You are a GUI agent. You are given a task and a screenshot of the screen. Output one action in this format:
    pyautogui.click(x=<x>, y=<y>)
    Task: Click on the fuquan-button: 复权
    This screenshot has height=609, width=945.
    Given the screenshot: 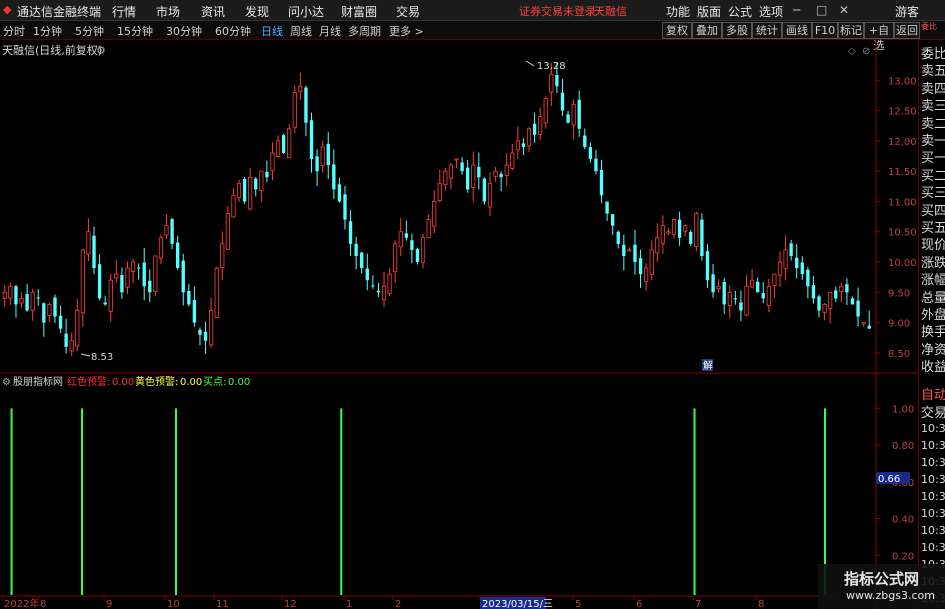 What is the action you would take?
    pyautogui.click(x=677, y=30)
    